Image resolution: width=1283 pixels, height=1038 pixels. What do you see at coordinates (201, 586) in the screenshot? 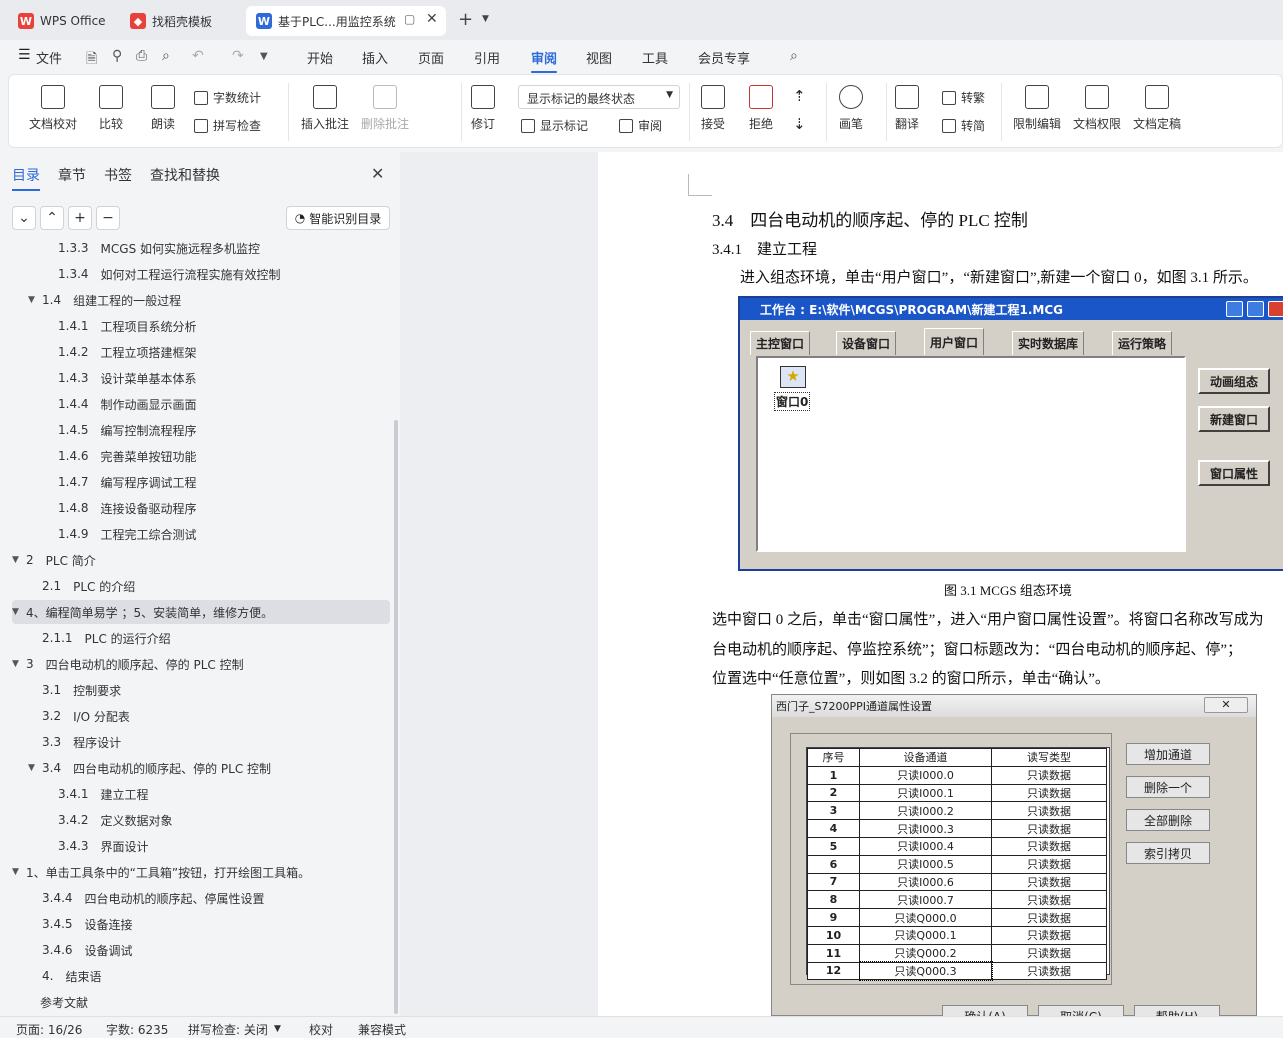
I see `toc-item: 2.1 PLC 的介绍` at bounding box center [201, 586].